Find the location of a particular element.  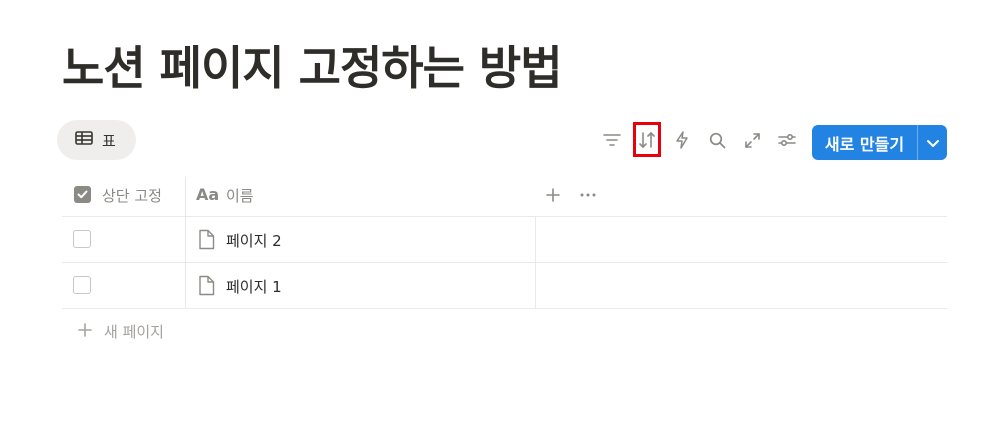

add-column-icon is located at coordinates (553, 195).